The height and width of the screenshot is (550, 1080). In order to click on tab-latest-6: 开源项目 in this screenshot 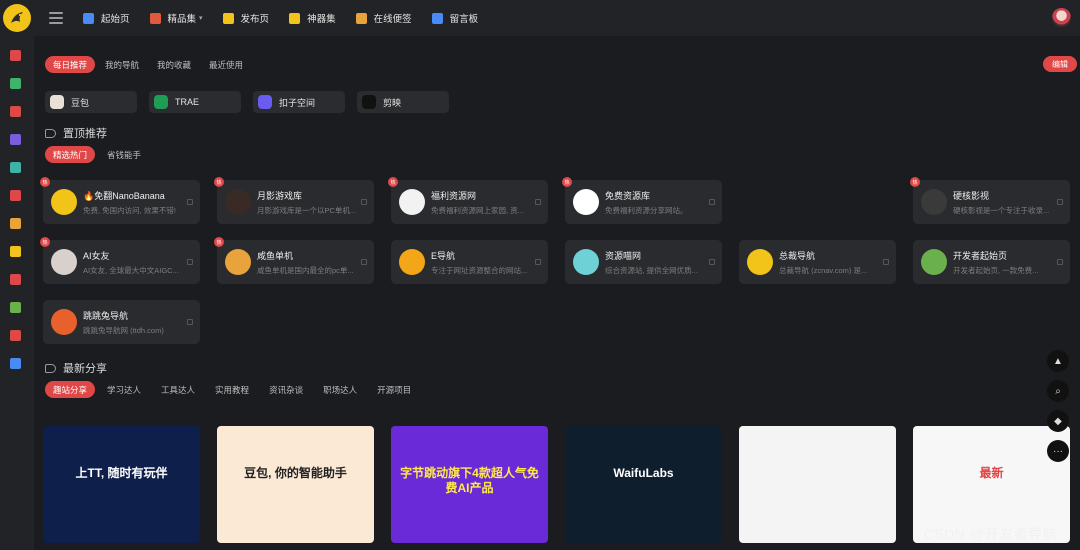, I will do `click(394, 389)`.